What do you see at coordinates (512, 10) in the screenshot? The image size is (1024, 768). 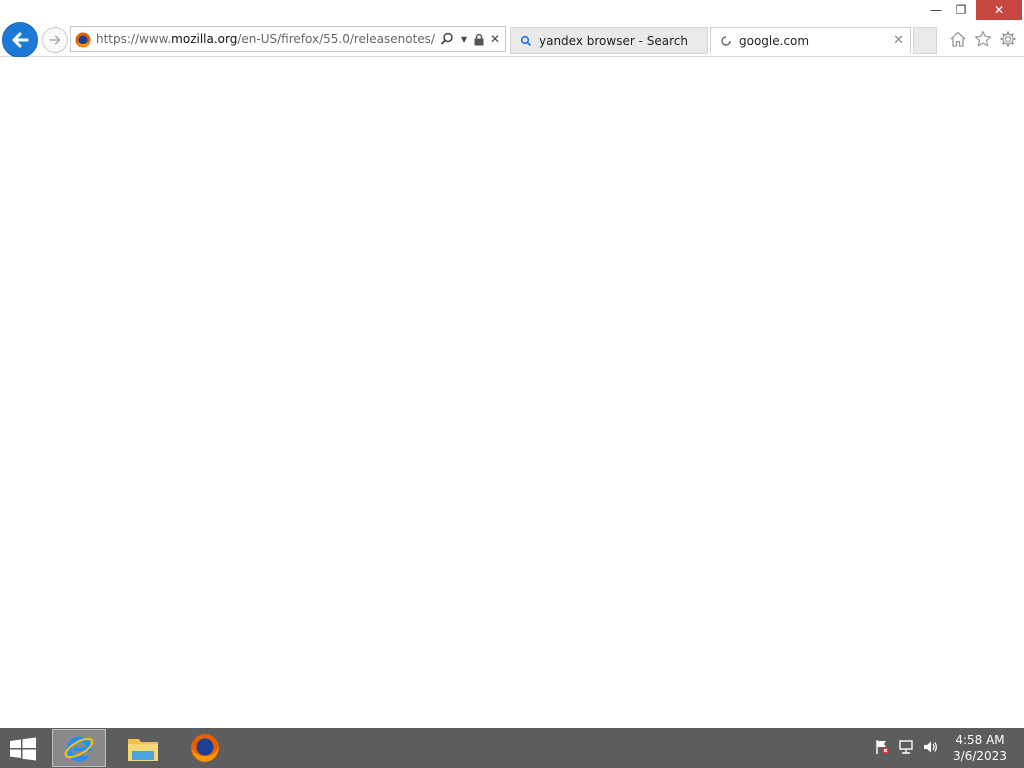 I see `title-bar: — ❐ ✕` at bounding box center [512, 10].